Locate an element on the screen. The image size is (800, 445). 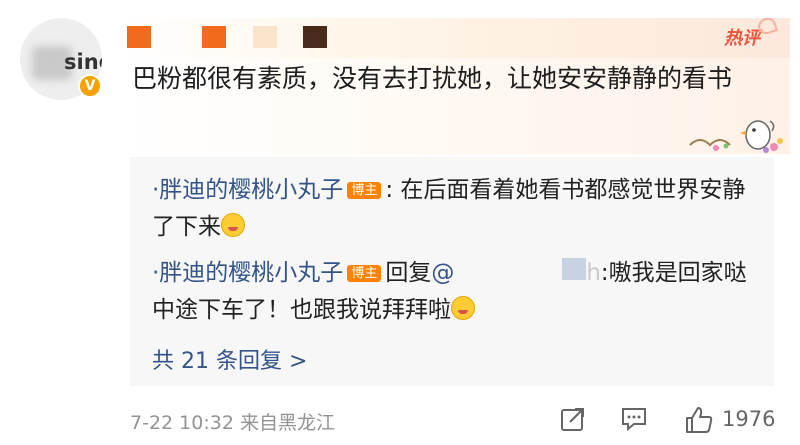
reply-mention-tail: h is located at coordinates (593, 273).